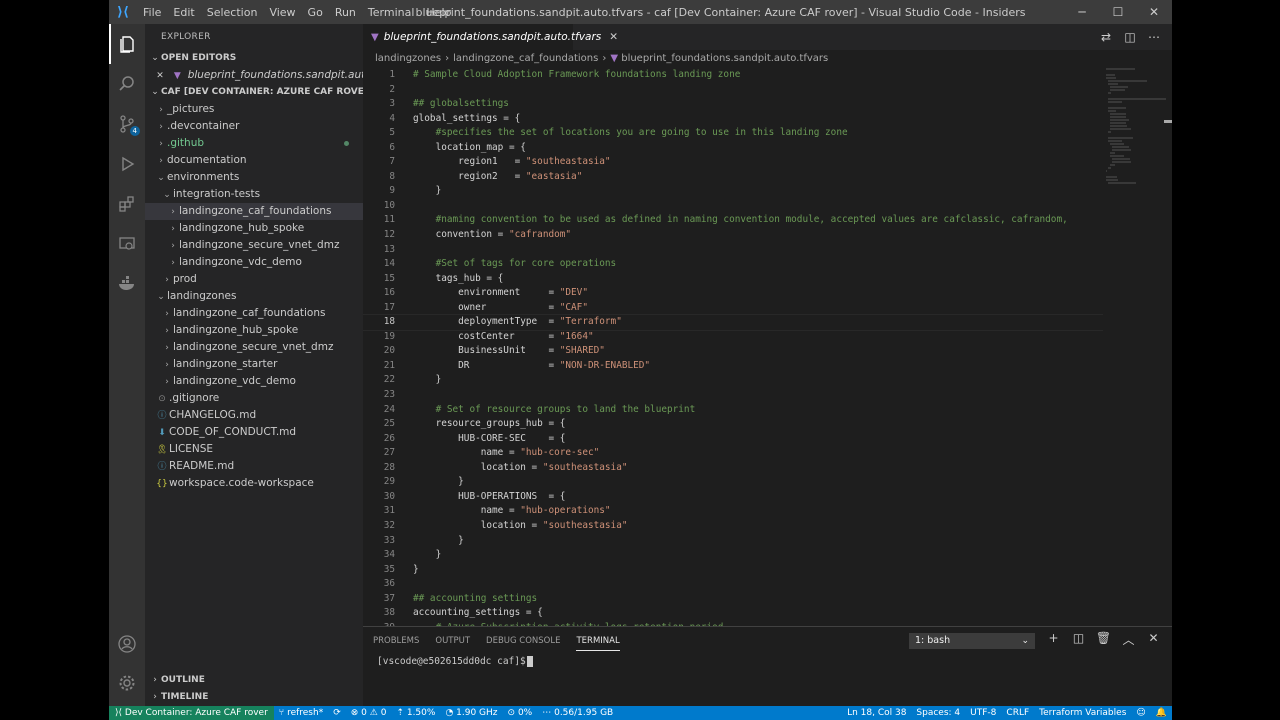  Describe the element at coordinates (983, 713) in the screenshot. I see `encoding: UTF-8` at that location.